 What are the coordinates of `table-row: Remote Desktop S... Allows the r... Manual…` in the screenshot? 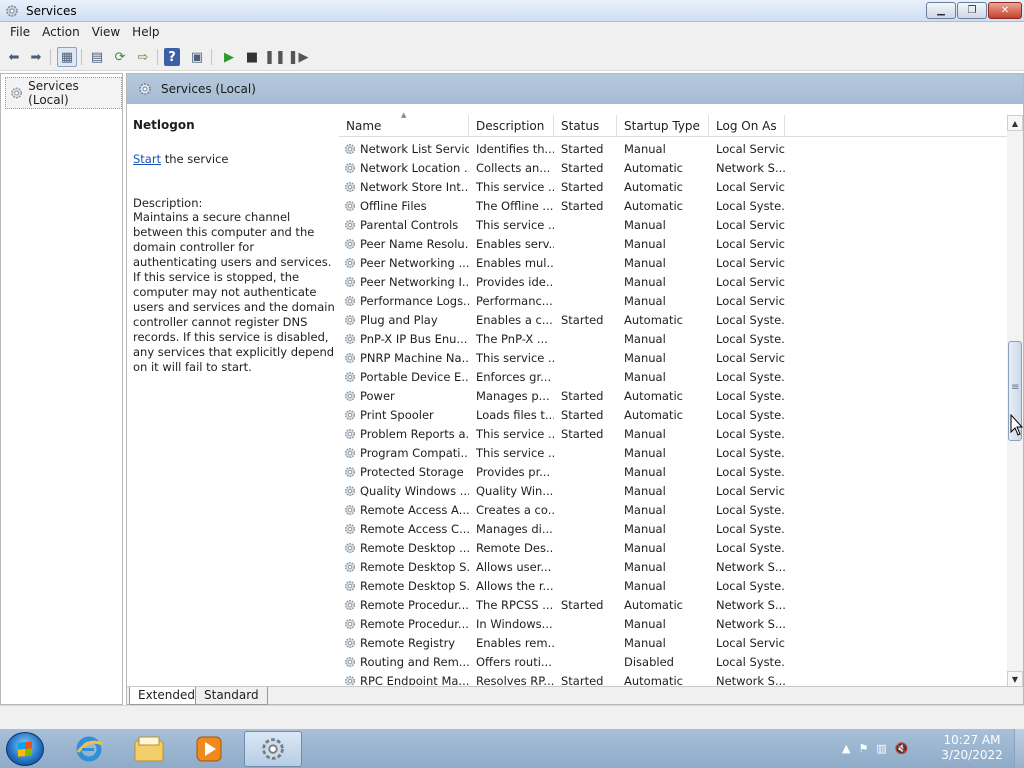 It's located at (673, 585).